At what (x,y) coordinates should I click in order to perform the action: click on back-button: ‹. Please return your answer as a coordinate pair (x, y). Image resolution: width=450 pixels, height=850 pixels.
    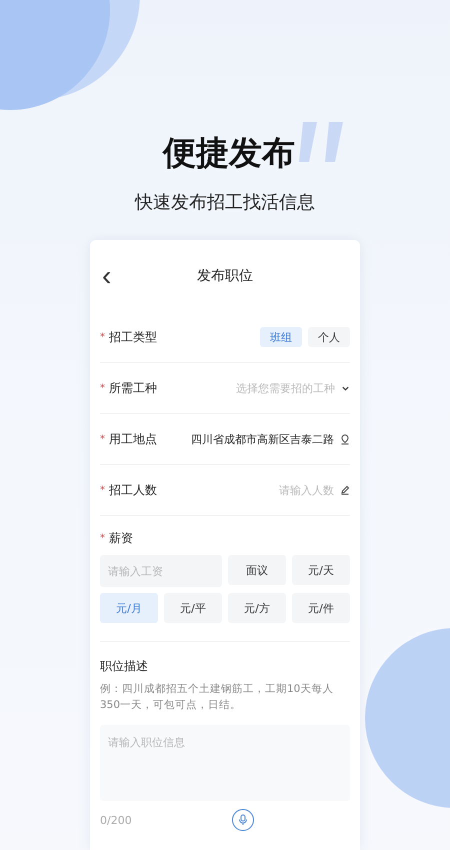
    Looking at the image, I should click on (107, 276).